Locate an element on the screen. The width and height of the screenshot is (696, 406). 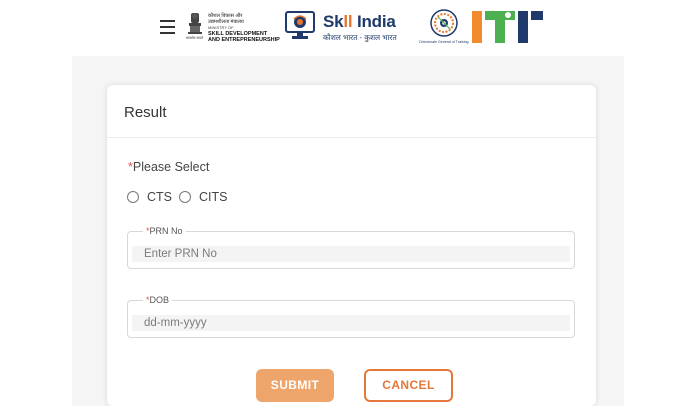
dob-input is located at coordinates (351, 323).